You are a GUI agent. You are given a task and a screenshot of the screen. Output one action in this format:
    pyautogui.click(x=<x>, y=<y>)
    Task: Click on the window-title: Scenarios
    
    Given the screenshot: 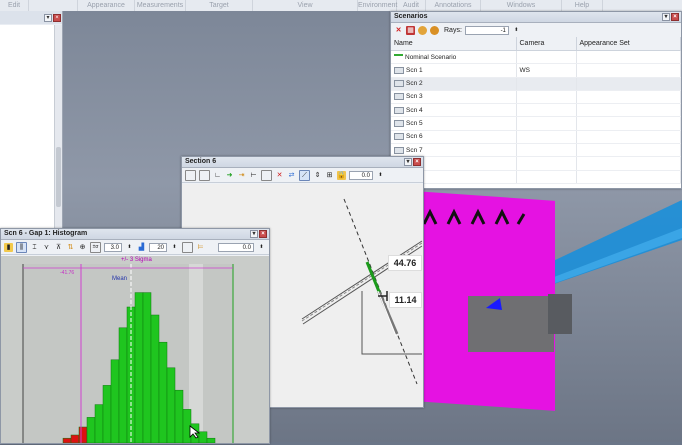 What is the action you would take?
    pyautogui.click(x=411, y=16)
    